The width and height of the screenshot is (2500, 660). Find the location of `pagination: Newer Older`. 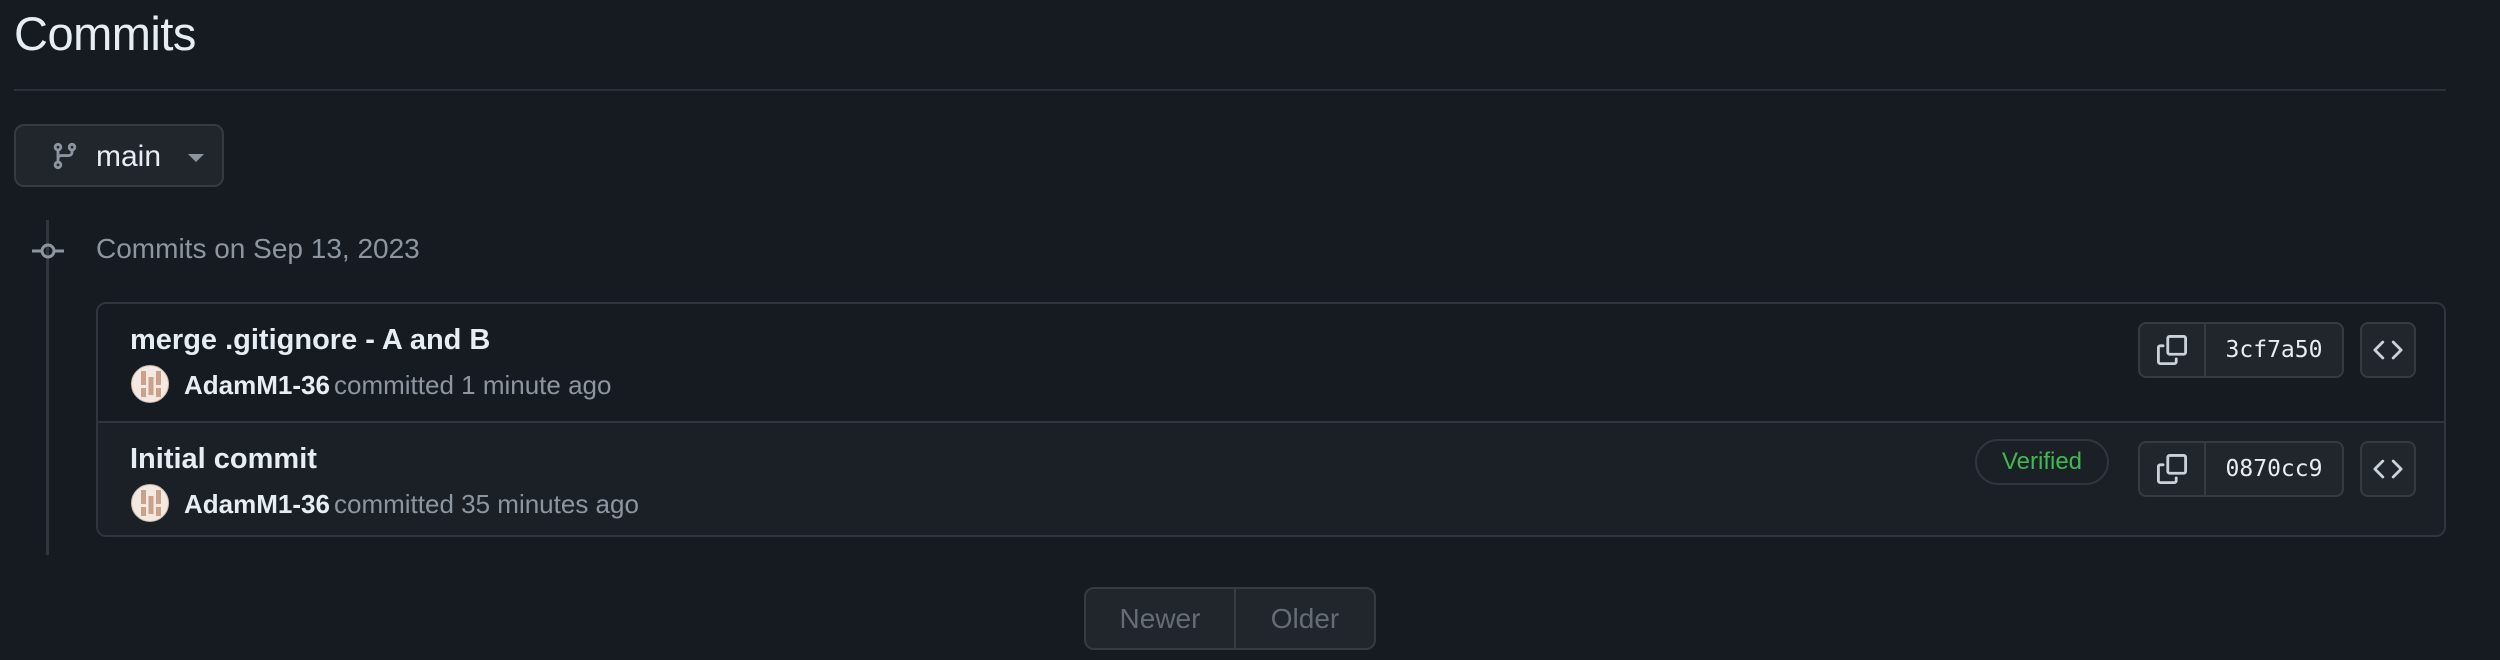

pagination: Newer Older is located at coordinates (1230, 618).